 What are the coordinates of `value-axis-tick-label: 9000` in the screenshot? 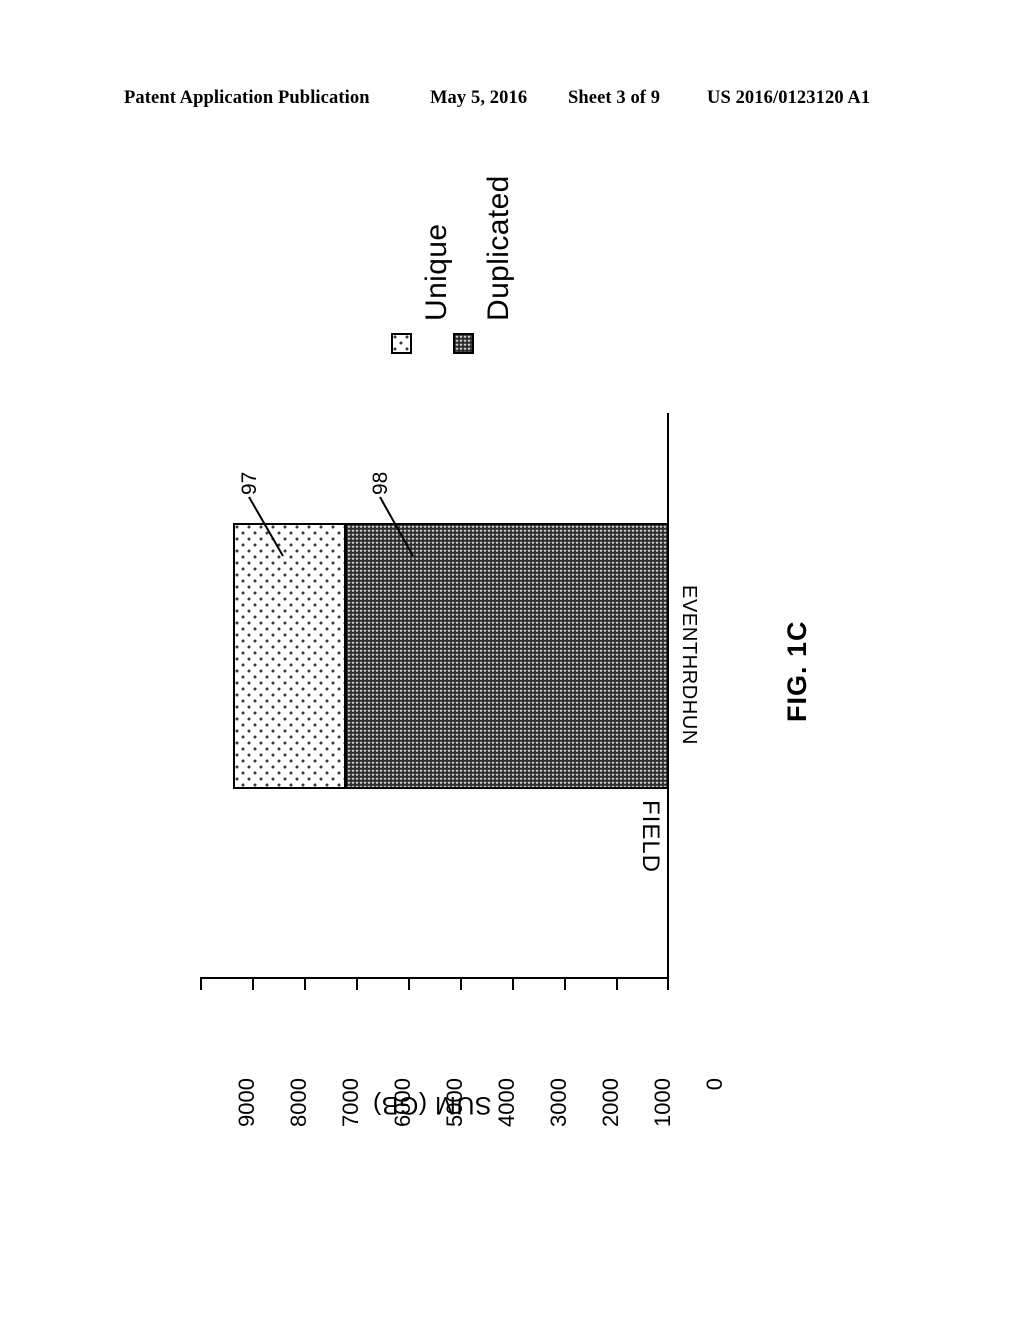 It's located at (246, 1102).